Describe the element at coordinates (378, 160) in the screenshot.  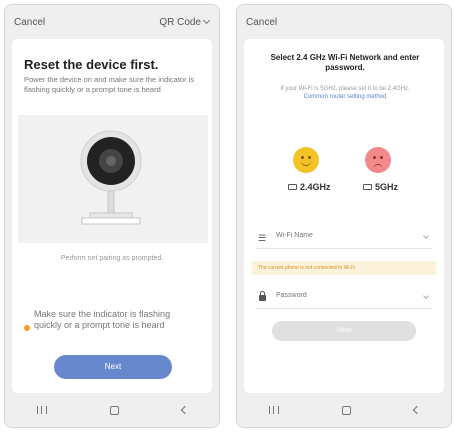
I see `sad-face-icon` at that location.